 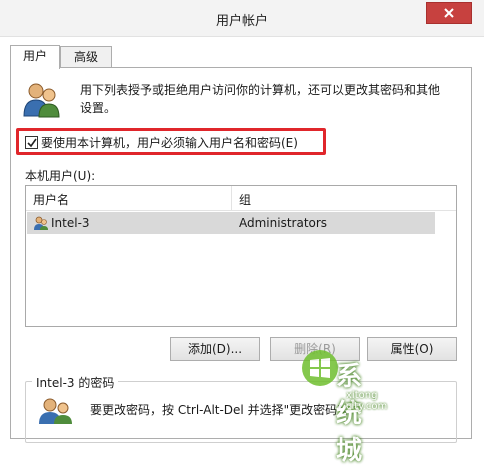 I want to click on row-group: Administrators, so click(x=283, y=223).